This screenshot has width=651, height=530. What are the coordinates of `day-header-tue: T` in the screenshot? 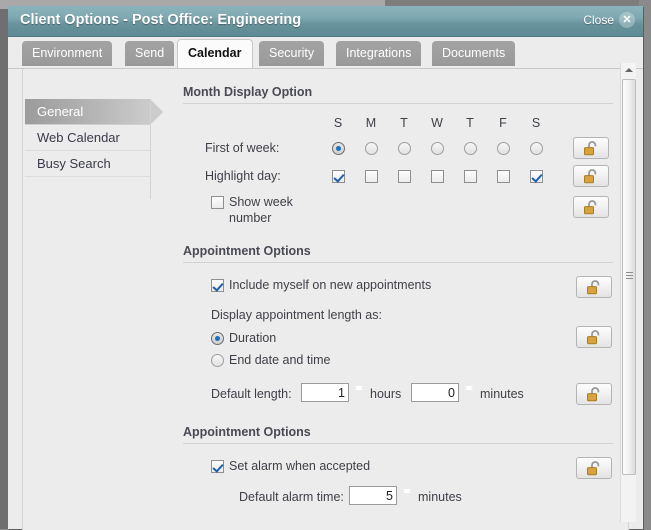 It's located at (404, 123).